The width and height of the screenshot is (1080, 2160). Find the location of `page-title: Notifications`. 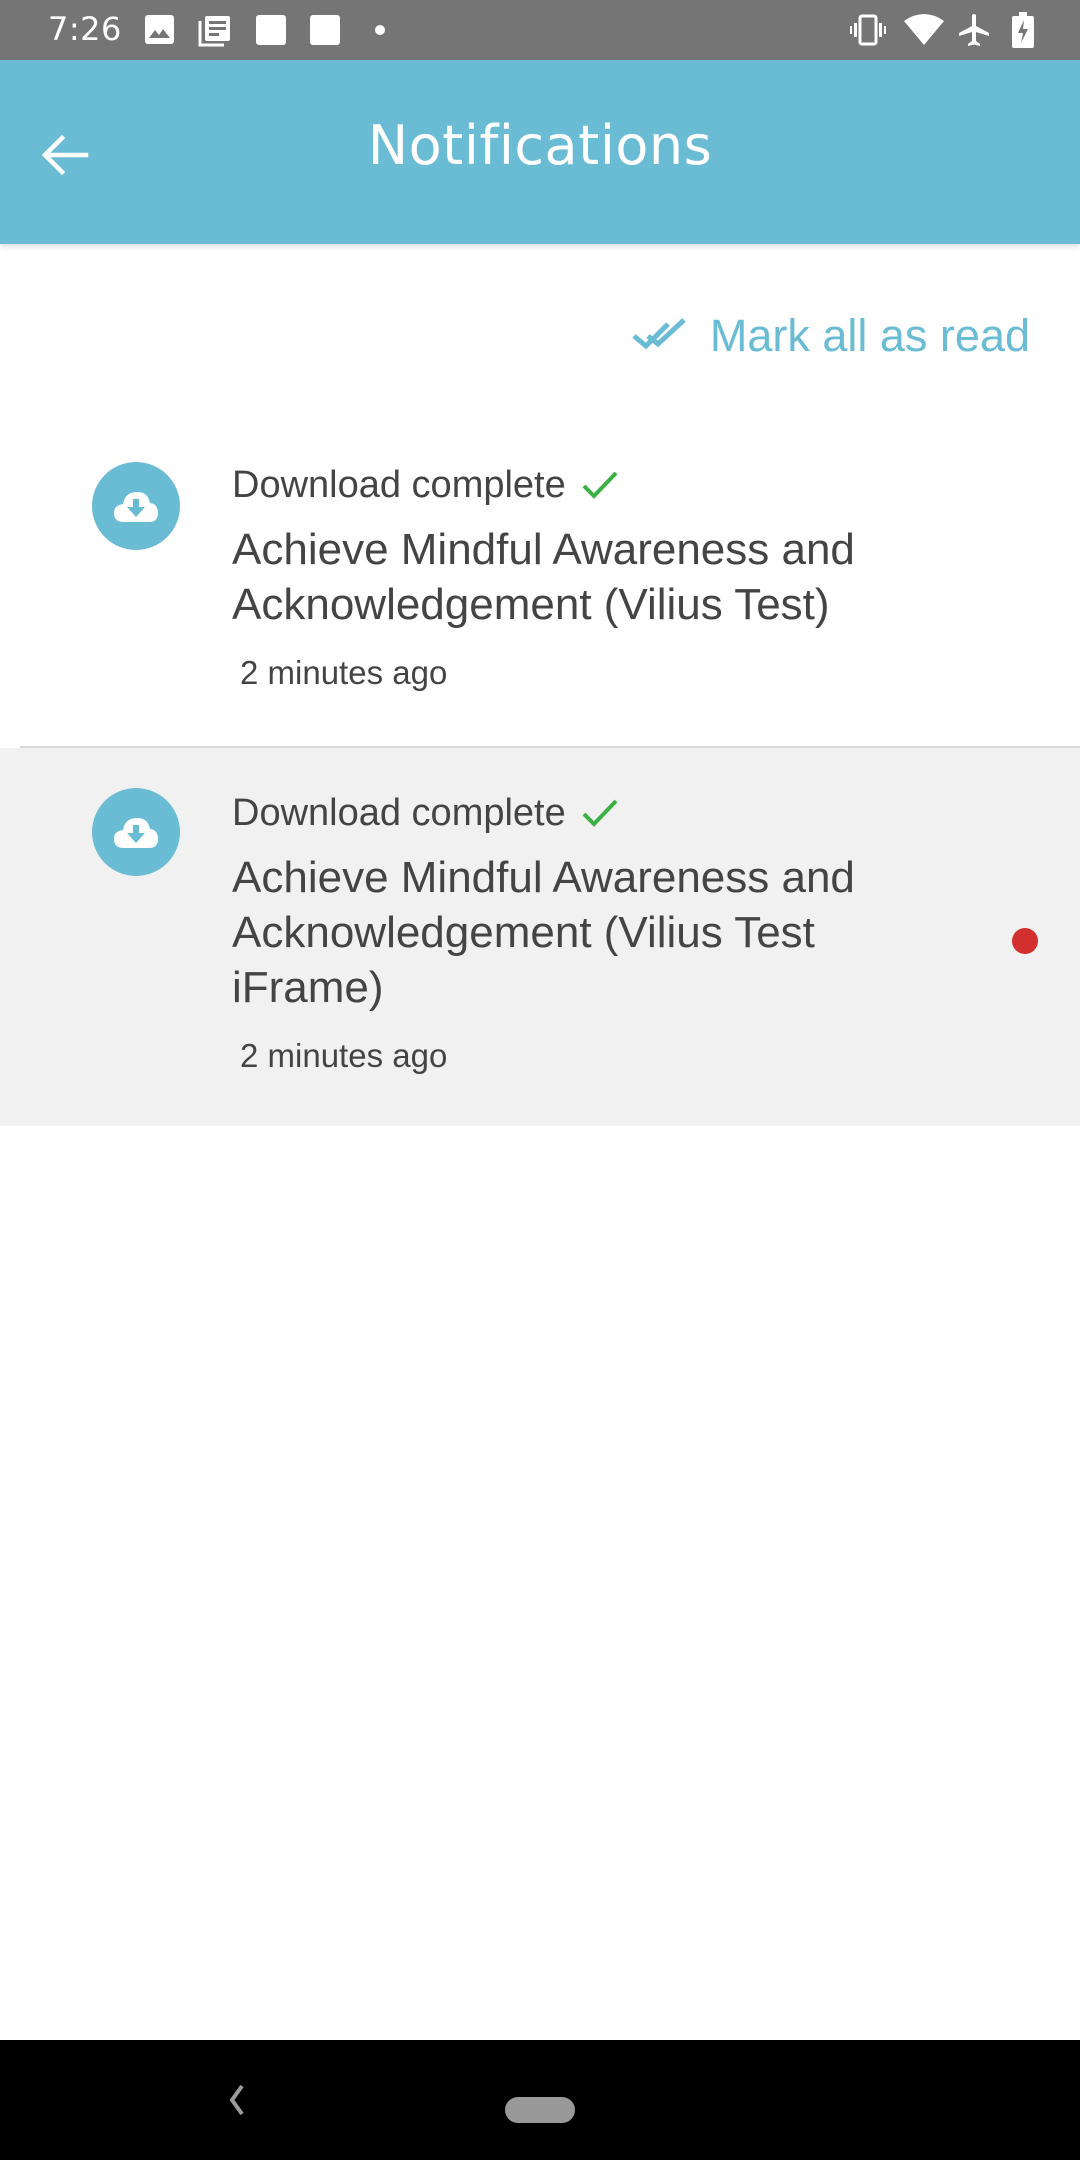

page-title: Notifications is located at coordinates (540, 145).